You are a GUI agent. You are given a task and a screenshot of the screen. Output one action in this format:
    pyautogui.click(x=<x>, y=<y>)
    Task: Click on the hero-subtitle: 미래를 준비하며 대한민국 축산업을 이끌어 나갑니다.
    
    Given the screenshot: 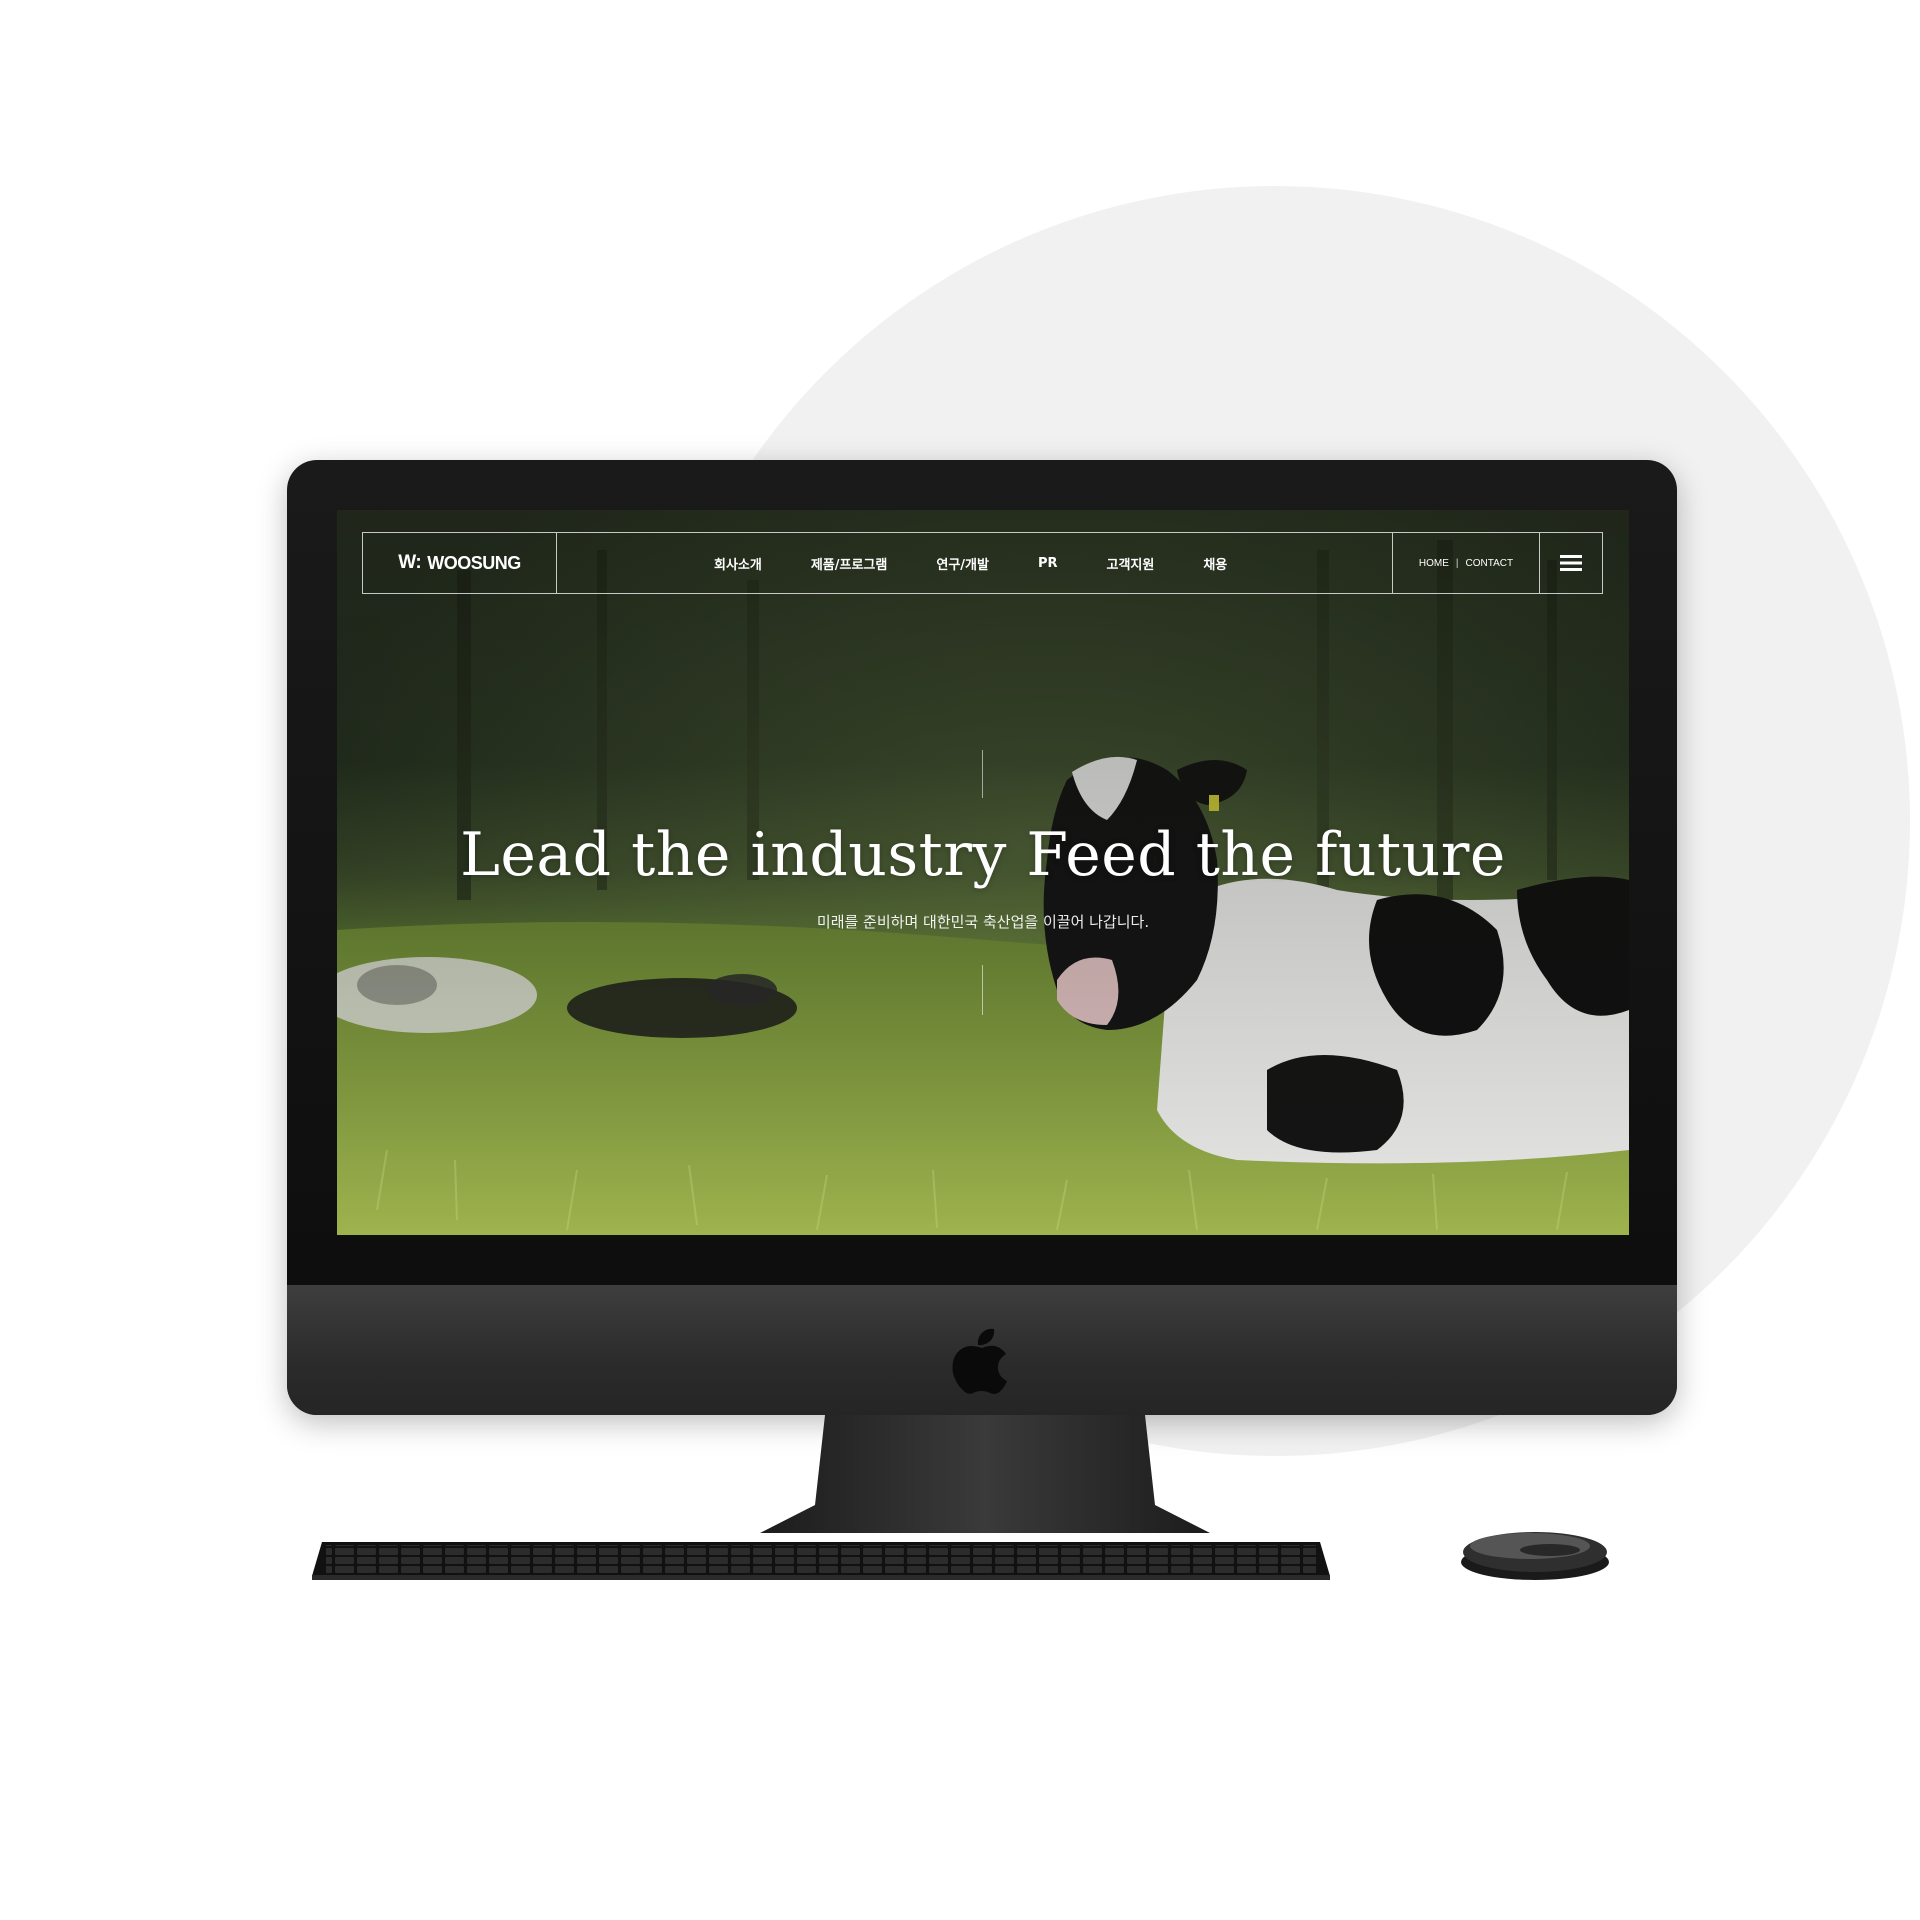 What is the action you would take?
    pyautogui.click(x=983, y=922)
    